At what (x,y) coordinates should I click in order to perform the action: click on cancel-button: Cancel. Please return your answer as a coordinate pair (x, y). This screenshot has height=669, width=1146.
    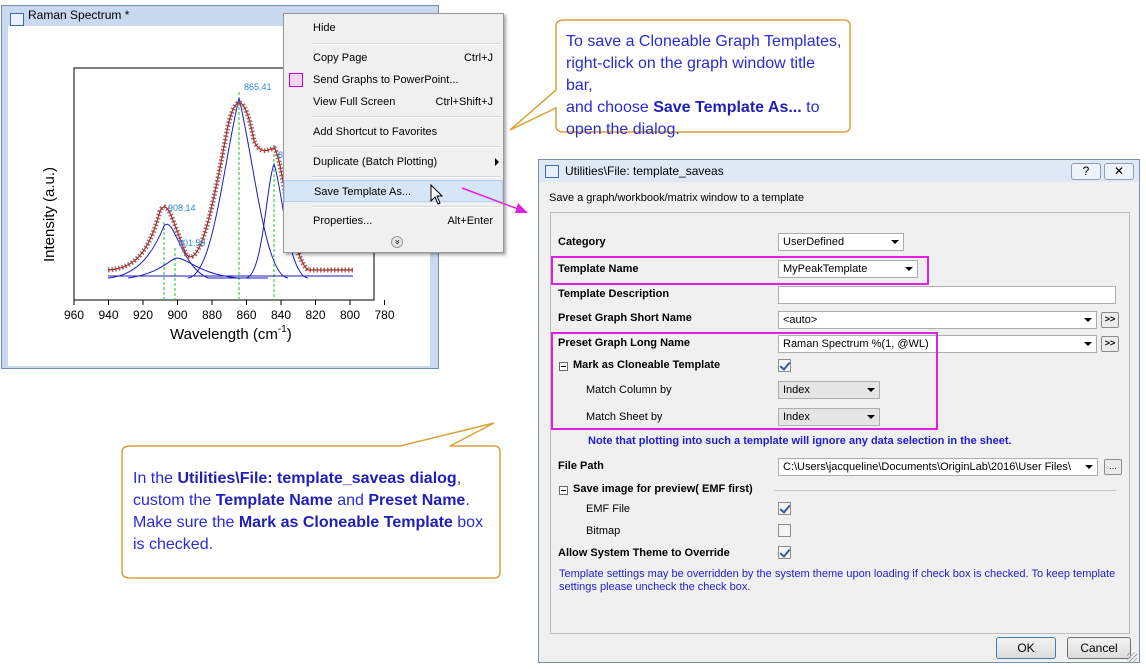
    Looking at the image, I should click on (1099, 648).